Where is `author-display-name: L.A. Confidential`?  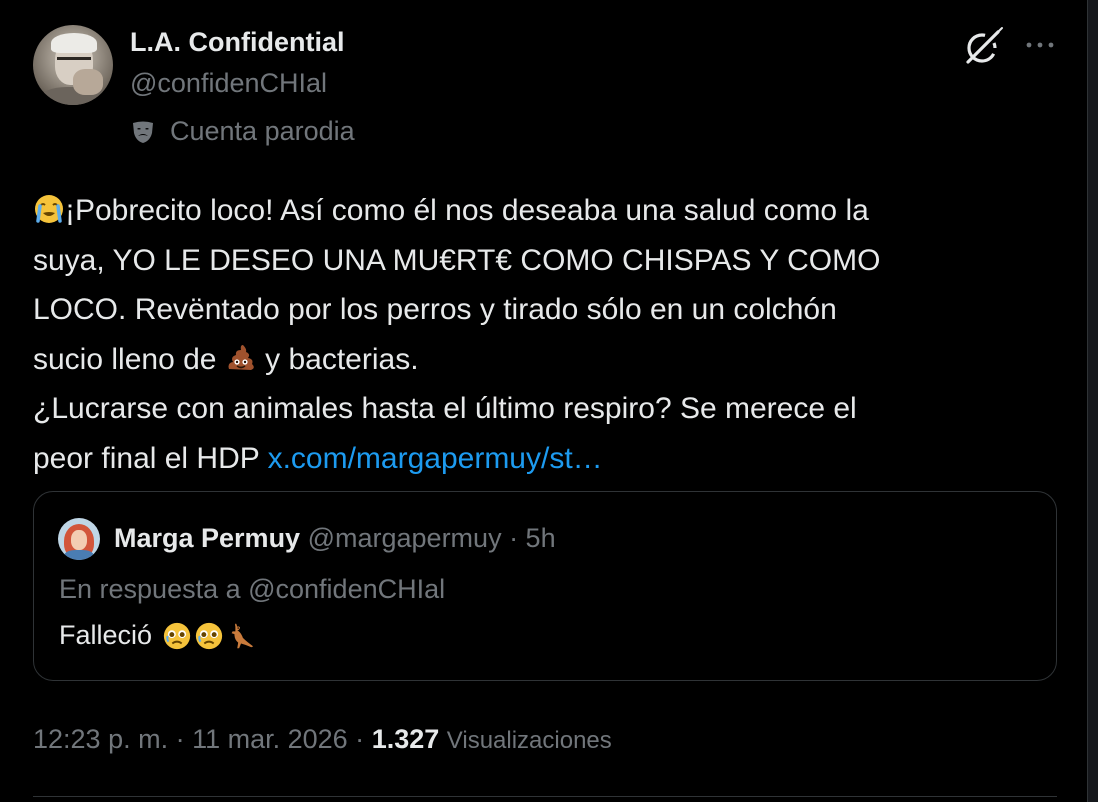 author-display-name: L.A. Confidential is located at coordinates (237, 42).